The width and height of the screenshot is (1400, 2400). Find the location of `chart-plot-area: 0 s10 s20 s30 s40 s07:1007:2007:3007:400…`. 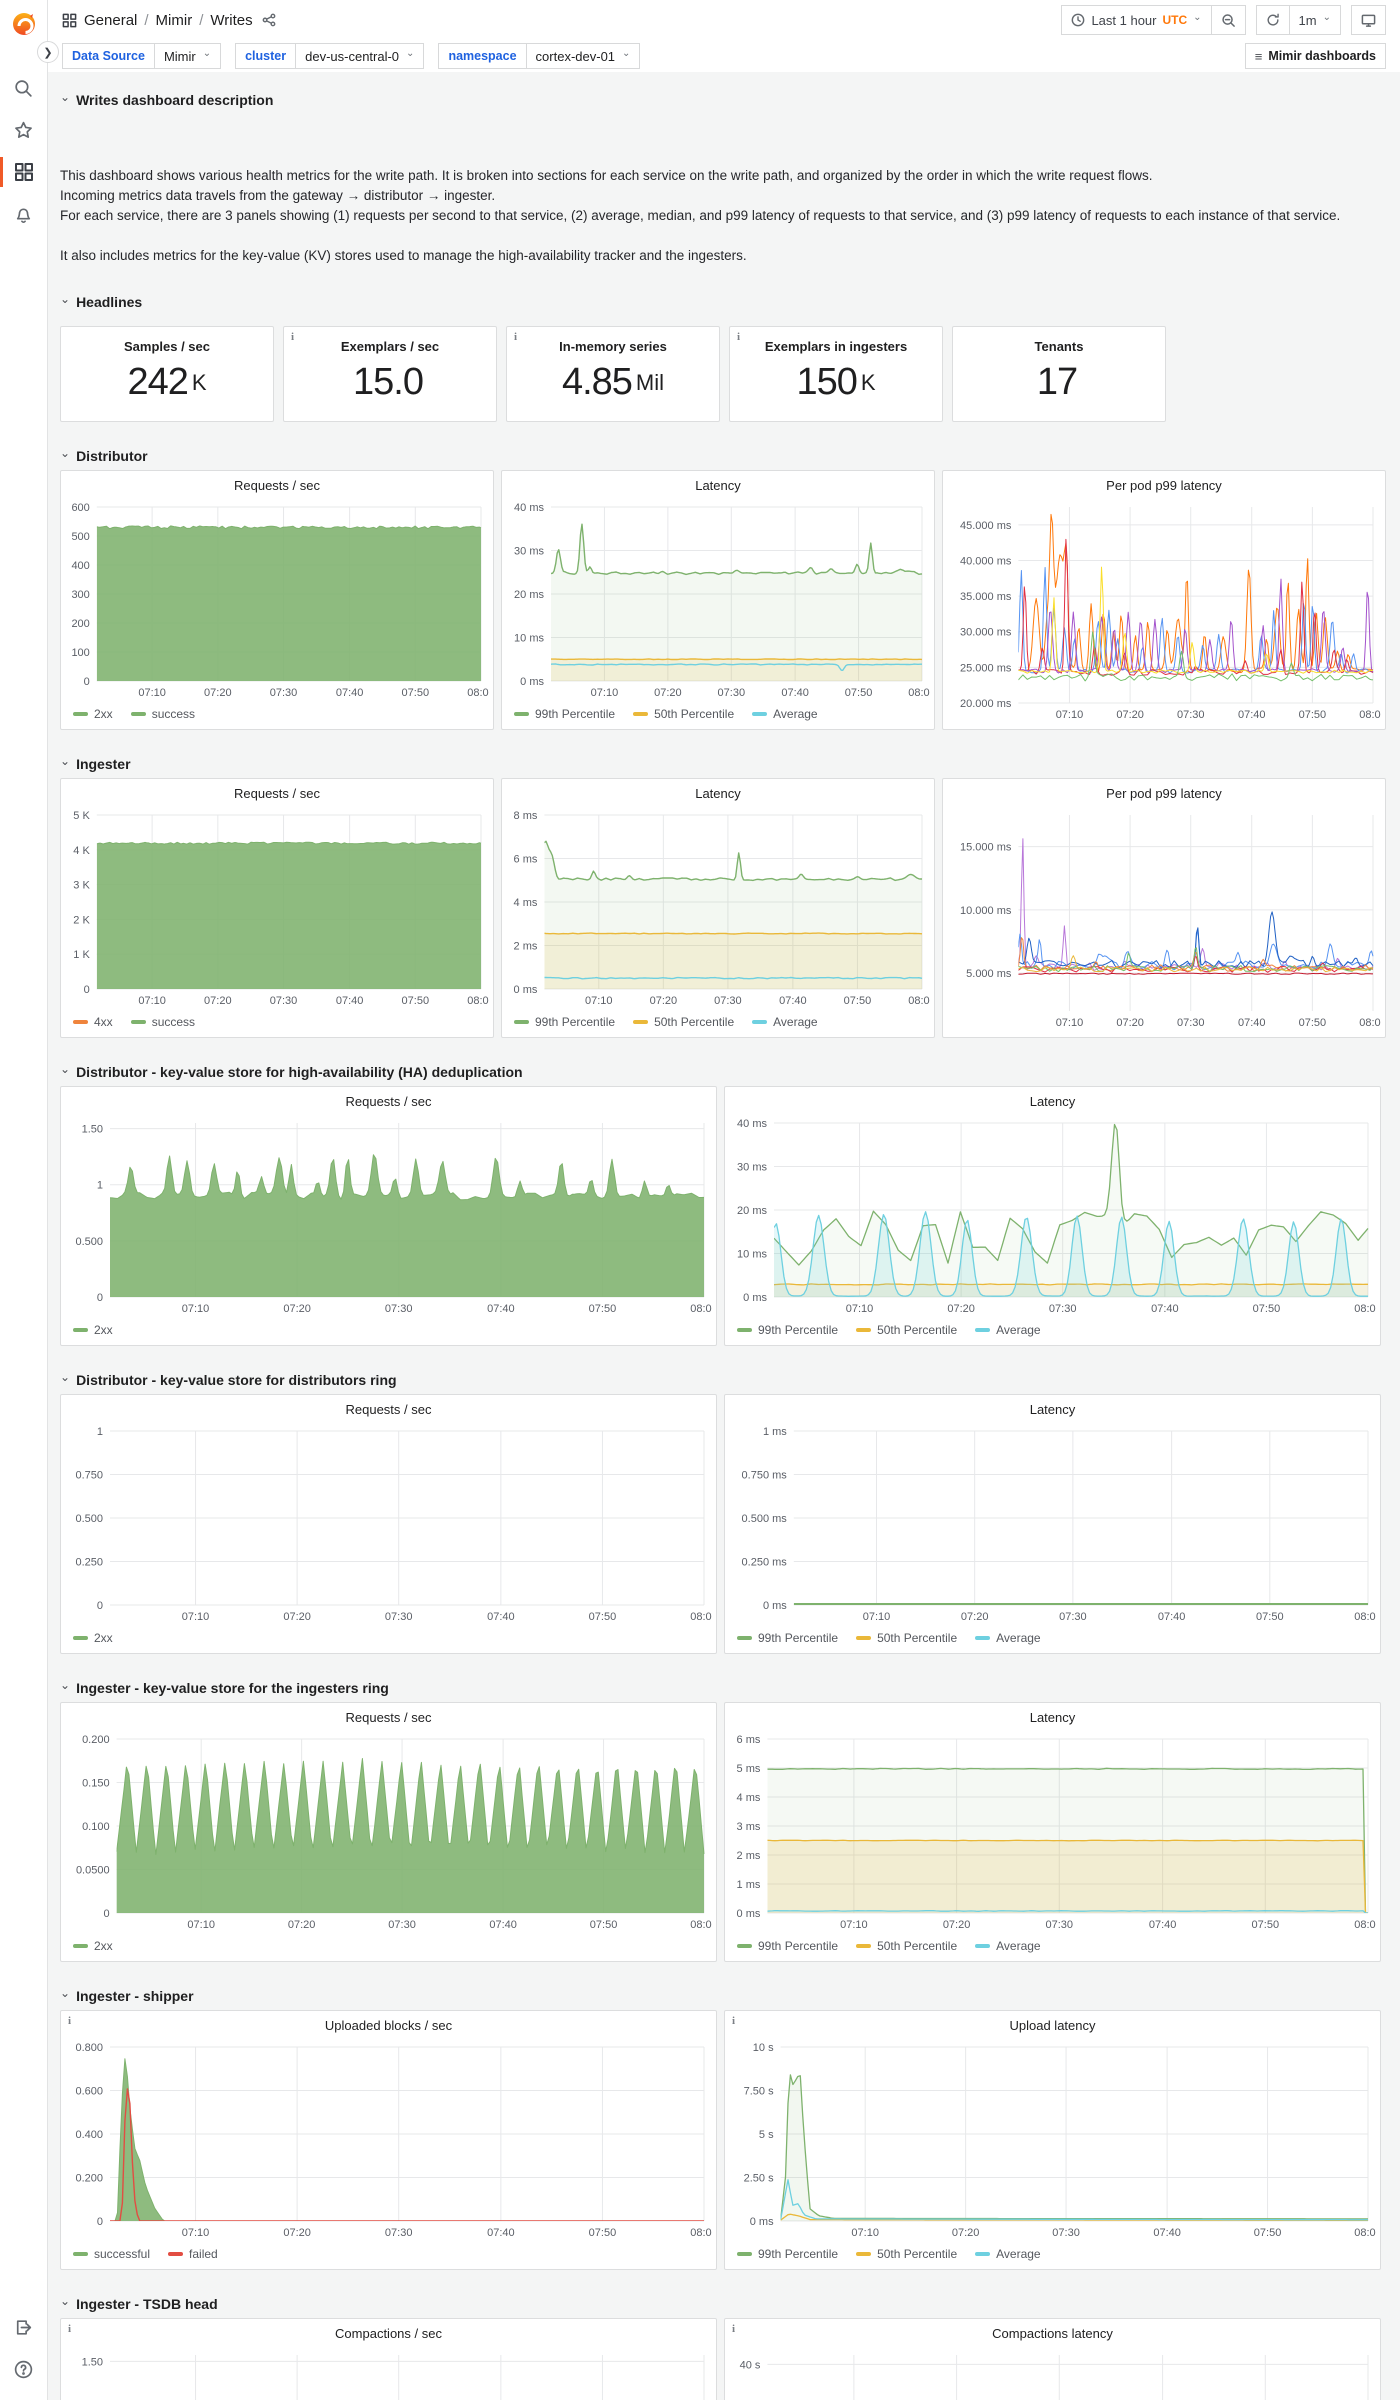

chart-plot-area: 0 s10 s20 s30 s40 s07:1007:2007:3007:400… is located at coordinates (1052, 2373).